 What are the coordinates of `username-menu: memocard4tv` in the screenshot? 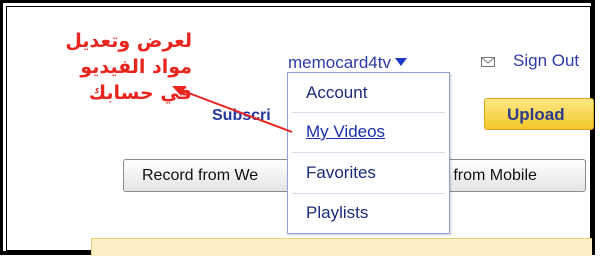 It's located at (347, 63).